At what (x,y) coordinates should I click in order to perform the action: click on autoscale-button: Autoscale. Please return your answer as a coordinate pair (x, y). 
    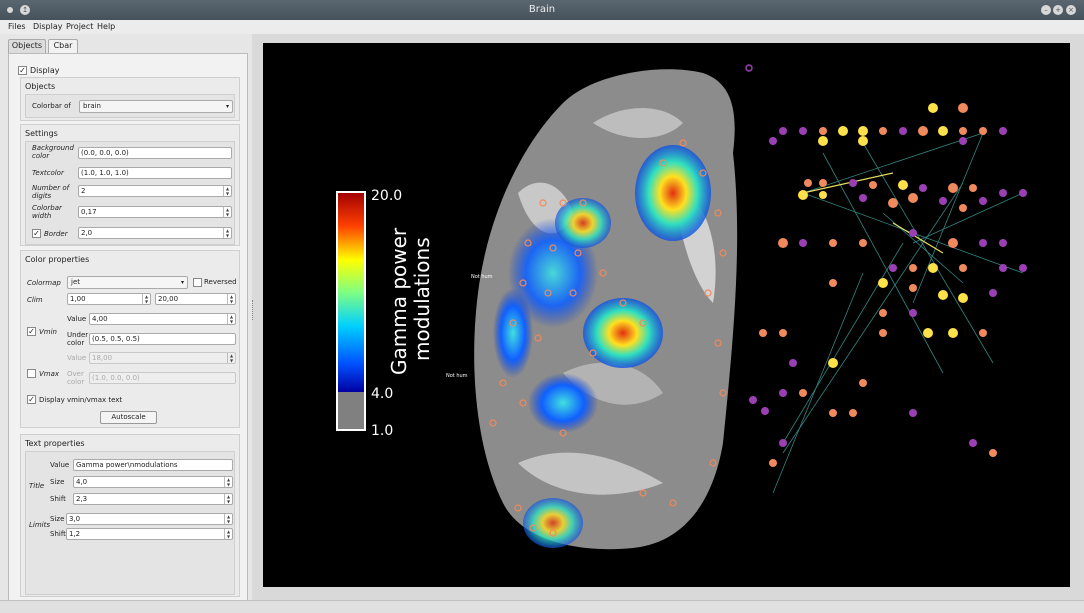
    Looking at the image, I should click on (128, 417).